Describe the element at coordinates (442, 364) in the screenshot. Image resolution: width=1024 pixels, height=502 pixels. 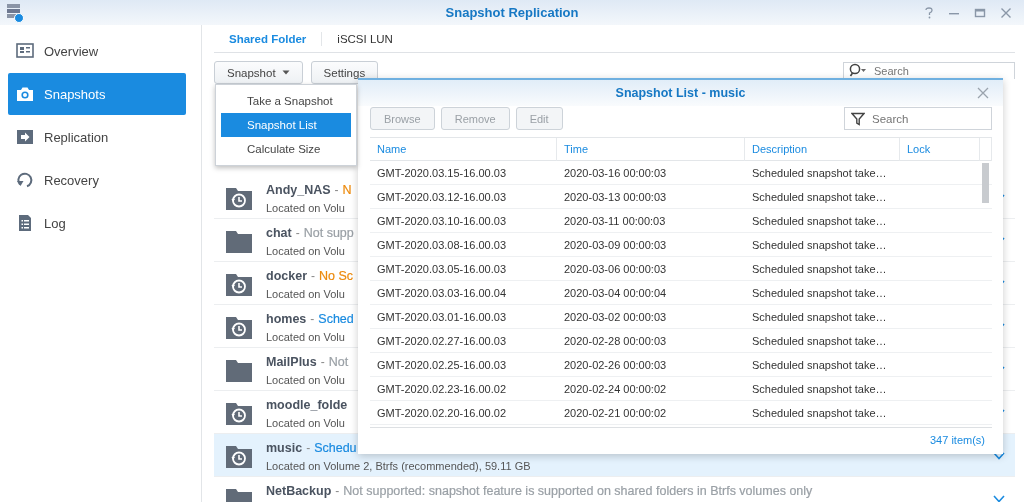
I see `table-cell-text: GMT-2020.02.25-16.00.03` at that location.